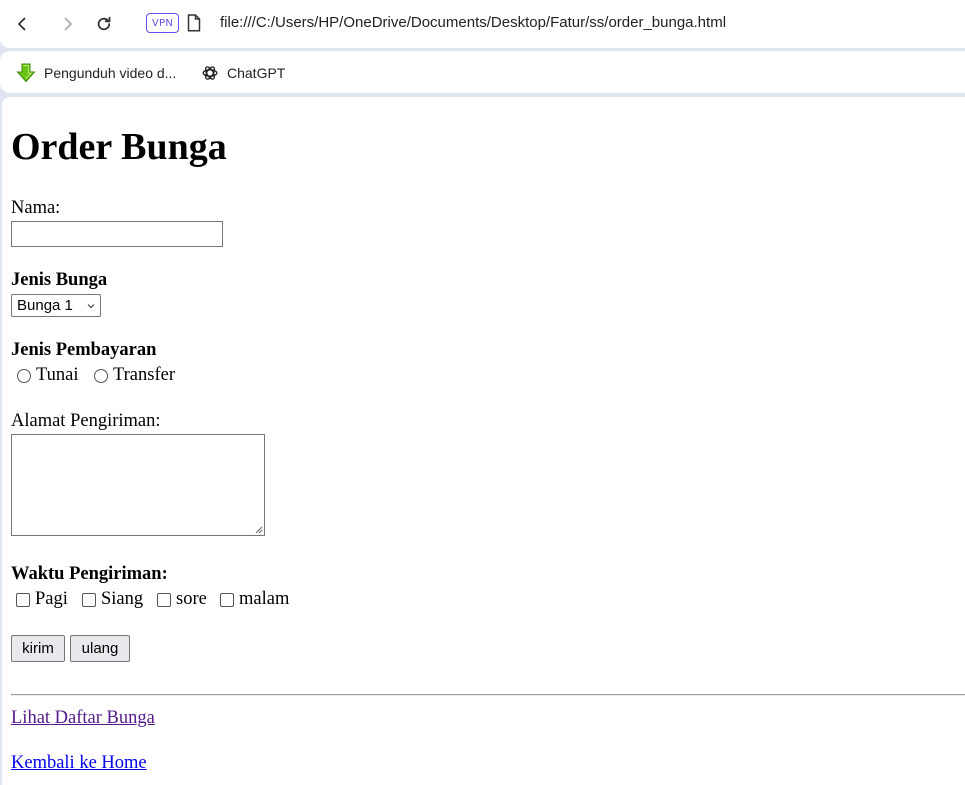 This screenshot has height=785, width=965. I want to click on payment-option-label: Tunai, so click(57, 375).